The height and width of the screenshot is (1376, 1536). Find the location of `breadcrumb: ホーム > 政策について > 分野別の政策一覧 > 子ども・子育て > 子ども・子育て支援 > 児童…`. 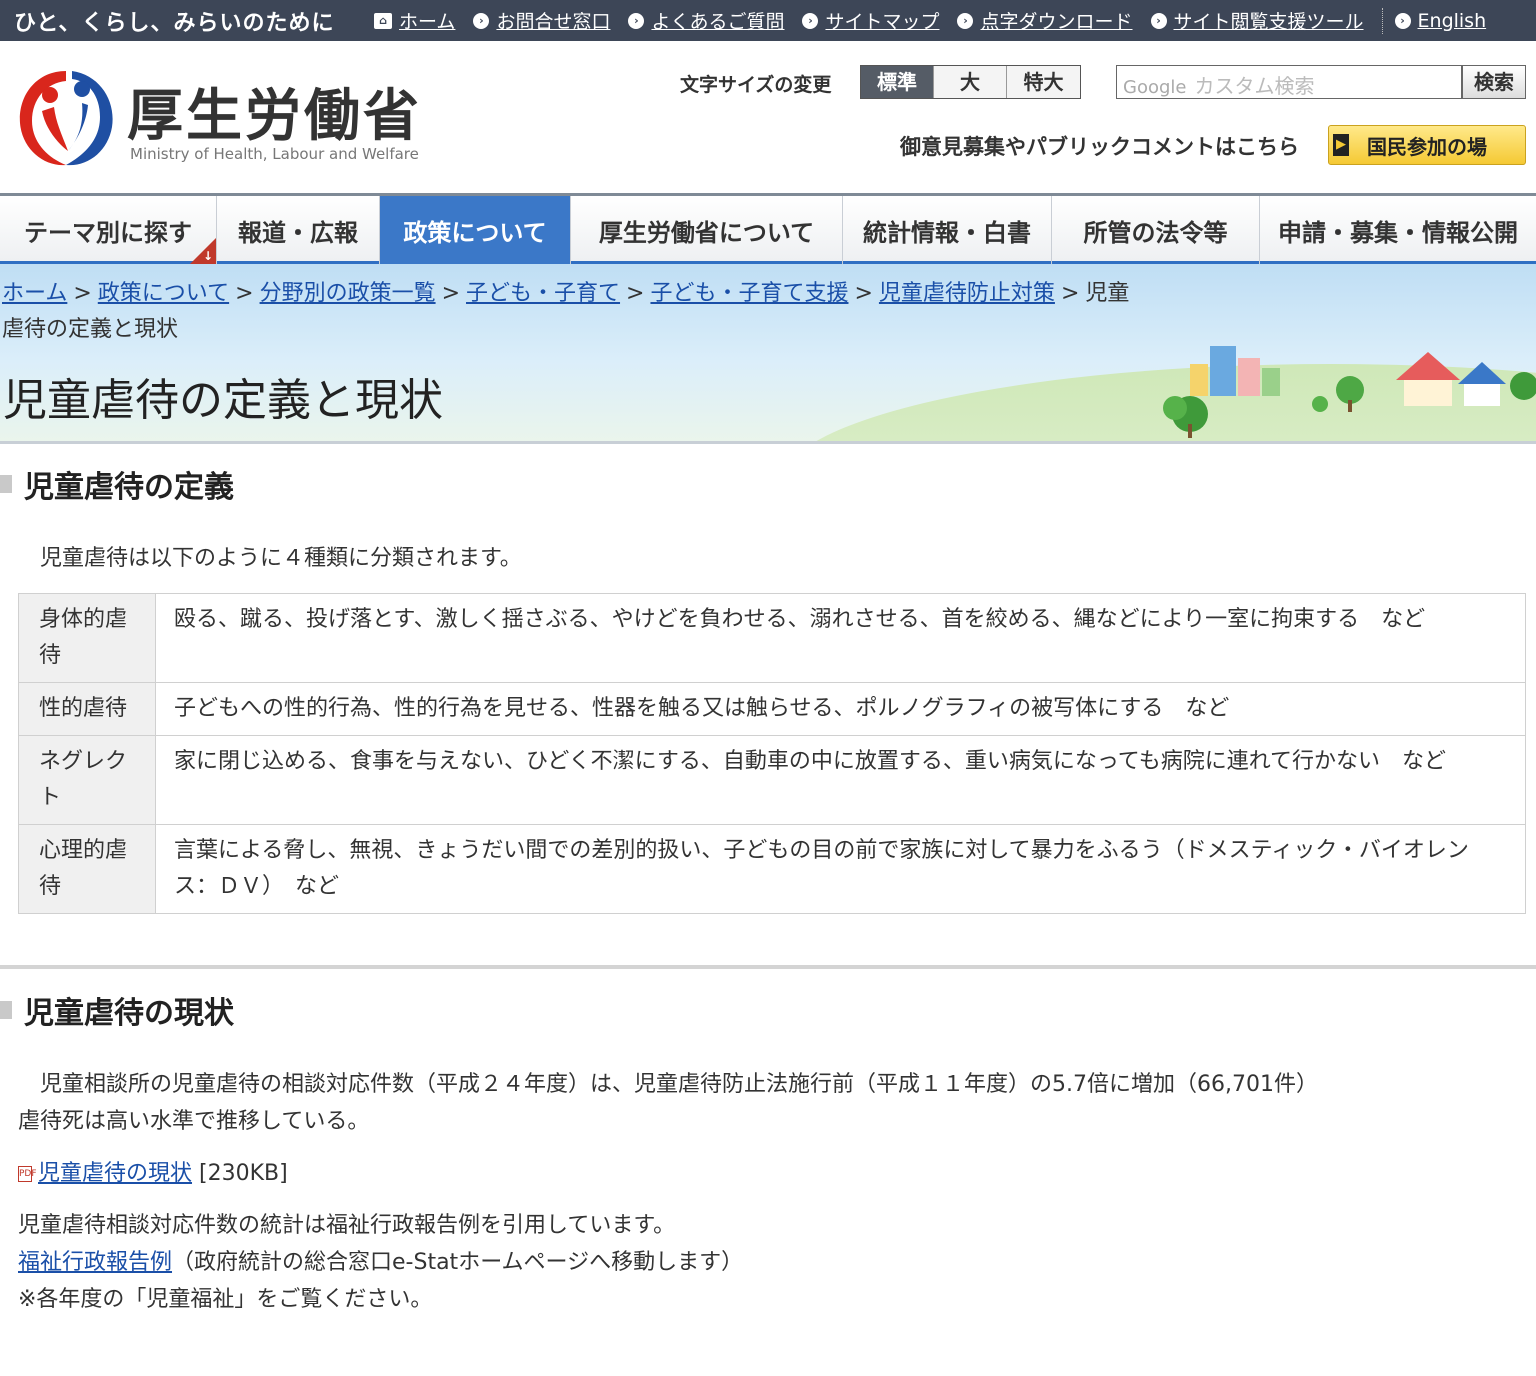

breadcrumb: ホーム > 政策について > 分野別の政策一覧 > 子ども・子育て > 子ども・子育て支援 > 児童… is located at coordinates (572, 312).